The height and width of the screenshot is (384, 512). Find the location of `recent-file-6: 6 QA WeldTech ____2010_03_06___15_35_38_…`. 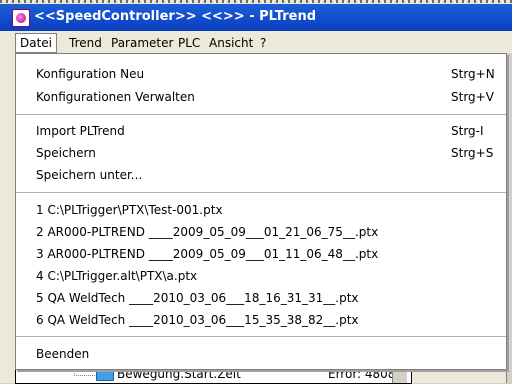

recent-file-6: 6 QA WeldTech ____2010_03_06___15_35_38_… is located at coordinates (256, 320).